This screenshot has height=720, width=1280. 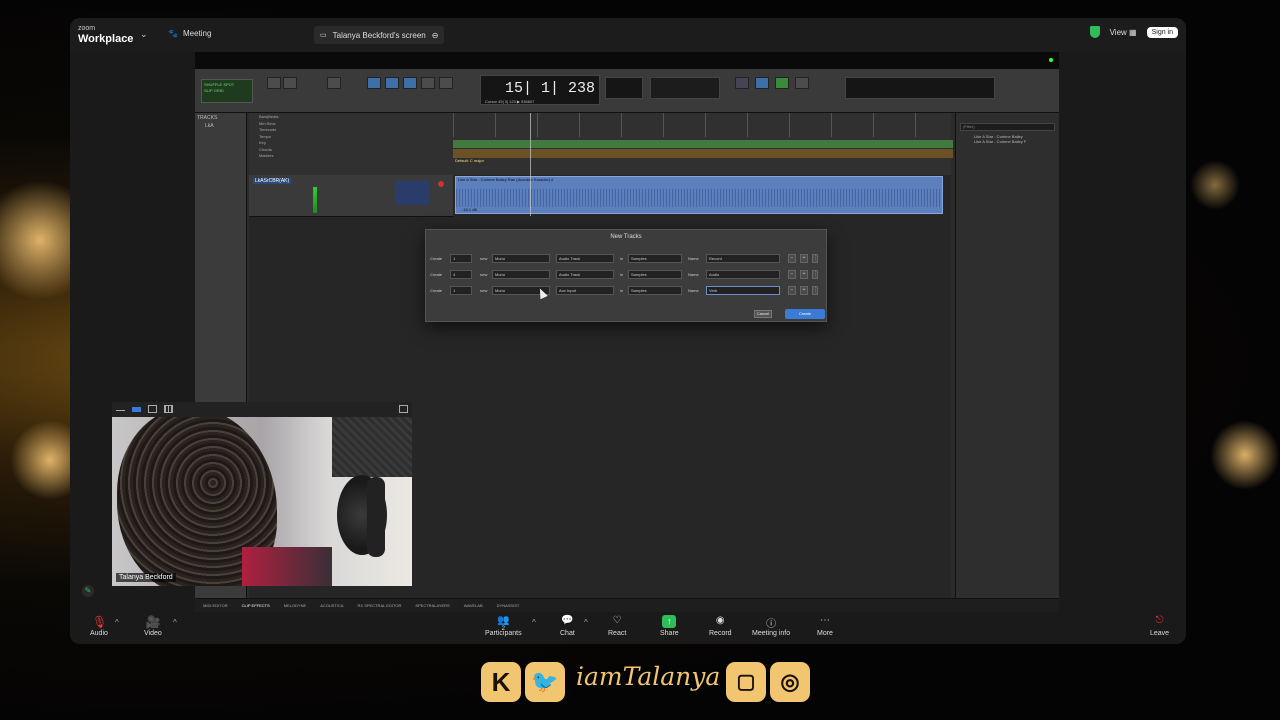 I want to click on scrub-tool-icon, so click(x=410, y=83).